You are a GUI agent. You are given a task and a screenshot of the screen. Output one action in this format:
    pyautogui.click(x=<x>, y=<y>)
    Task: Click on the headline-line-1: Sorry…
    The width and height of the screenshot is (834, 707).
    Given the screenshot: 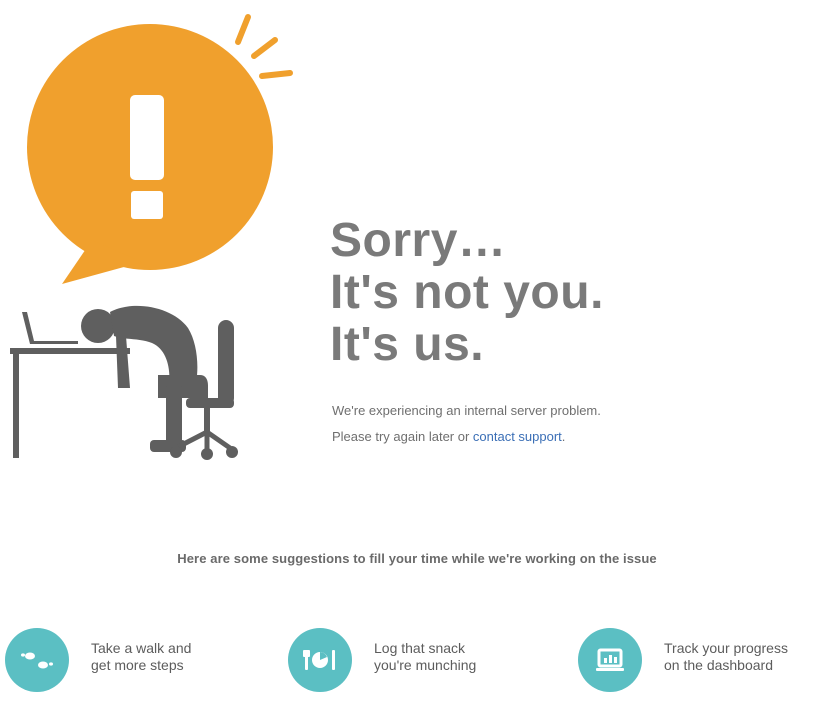 What is the action you would take?
    pyautogui.click(x=418, y=240)
    